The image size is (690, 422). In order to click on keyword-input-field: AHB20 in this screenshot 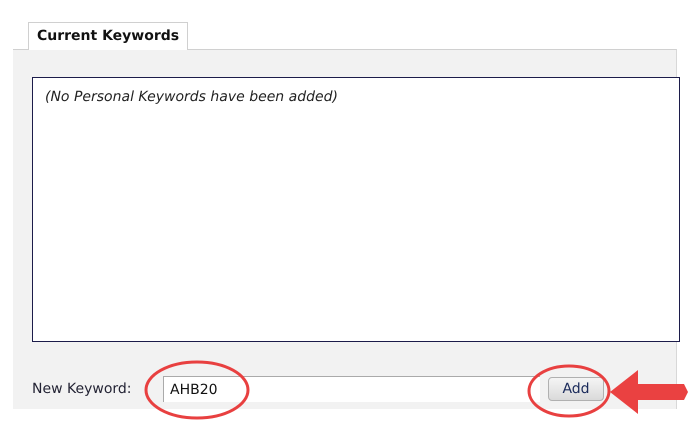, I will do `click(351, 389)`.